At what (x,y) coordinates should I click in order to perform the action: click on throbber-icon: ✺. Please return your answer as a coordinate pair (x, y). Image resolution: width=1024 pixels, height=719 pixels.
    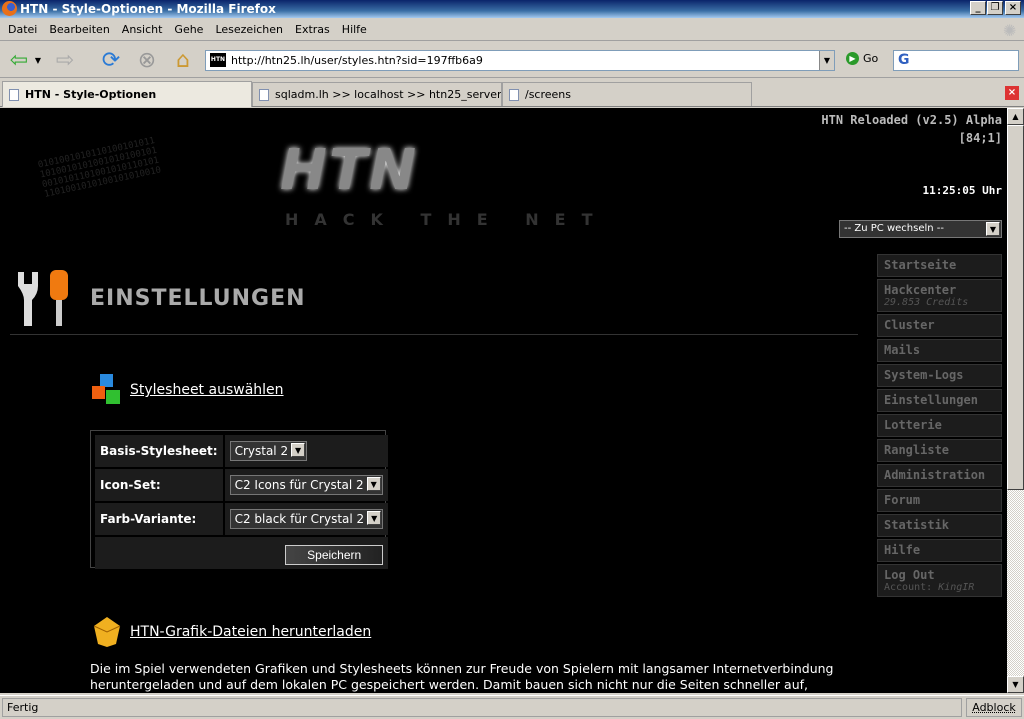
    Looking at the image, I should click on (1010, 30).